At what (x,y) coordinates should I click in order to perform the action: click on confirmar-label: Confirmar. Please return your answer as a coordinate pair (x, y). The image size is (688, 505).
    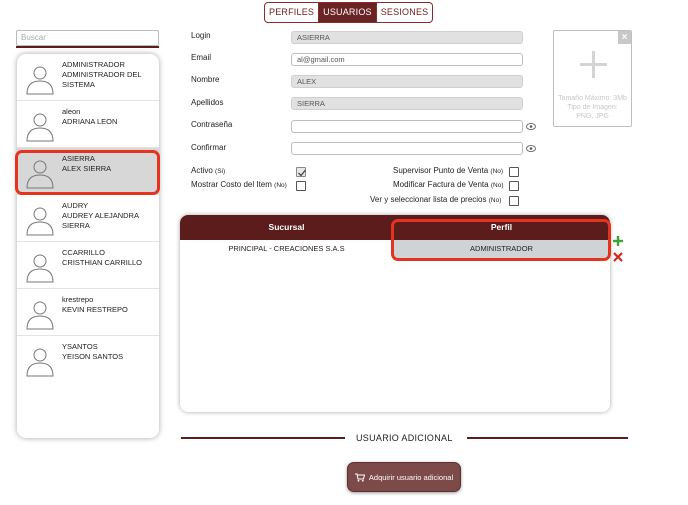
    Looking at the image, I should click on (209, 147).